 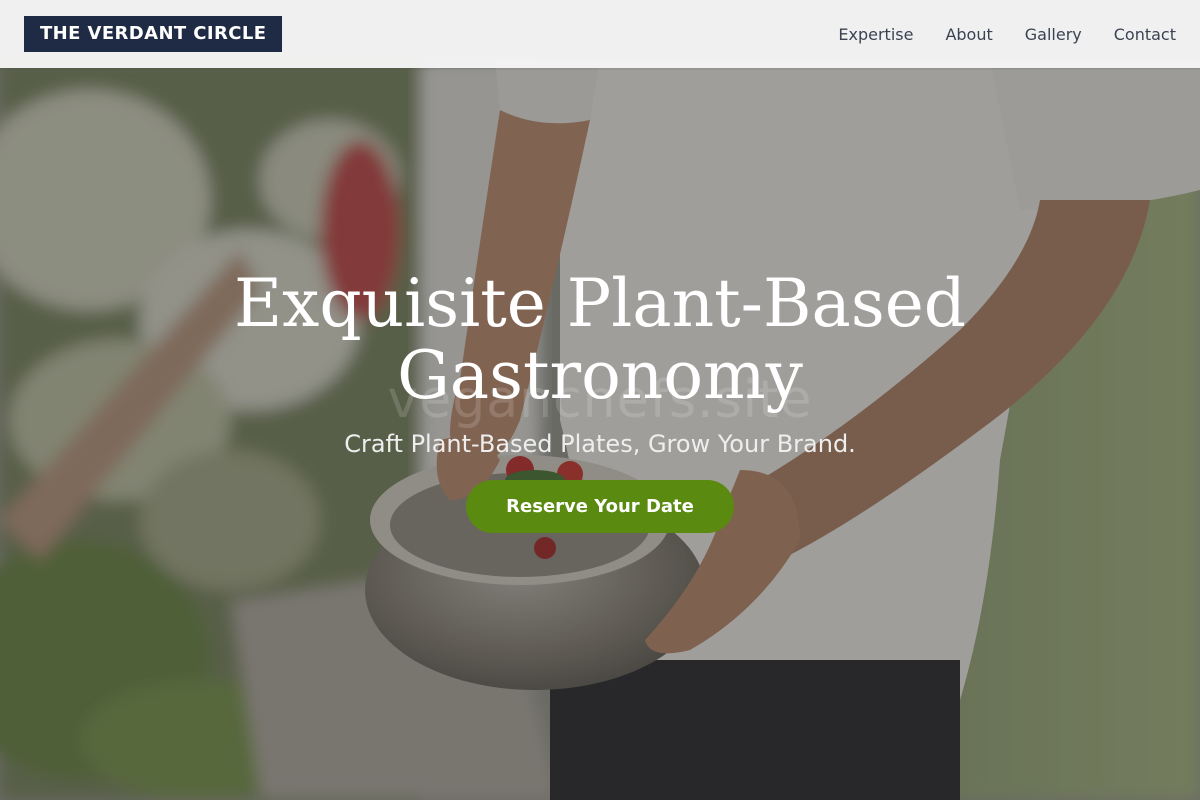 What do you see at coordinates (1007, 34) in the screenshot?
I see `nav-links: Expertise About Gallery Contact` at bounding box center [1007, 34].